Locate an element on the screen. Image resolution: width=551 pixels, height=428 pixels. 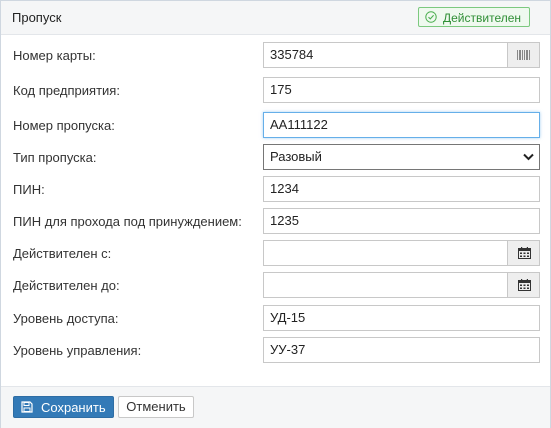
row-company-code: Код предприятия: 175 is located at coordinates (275, 91).